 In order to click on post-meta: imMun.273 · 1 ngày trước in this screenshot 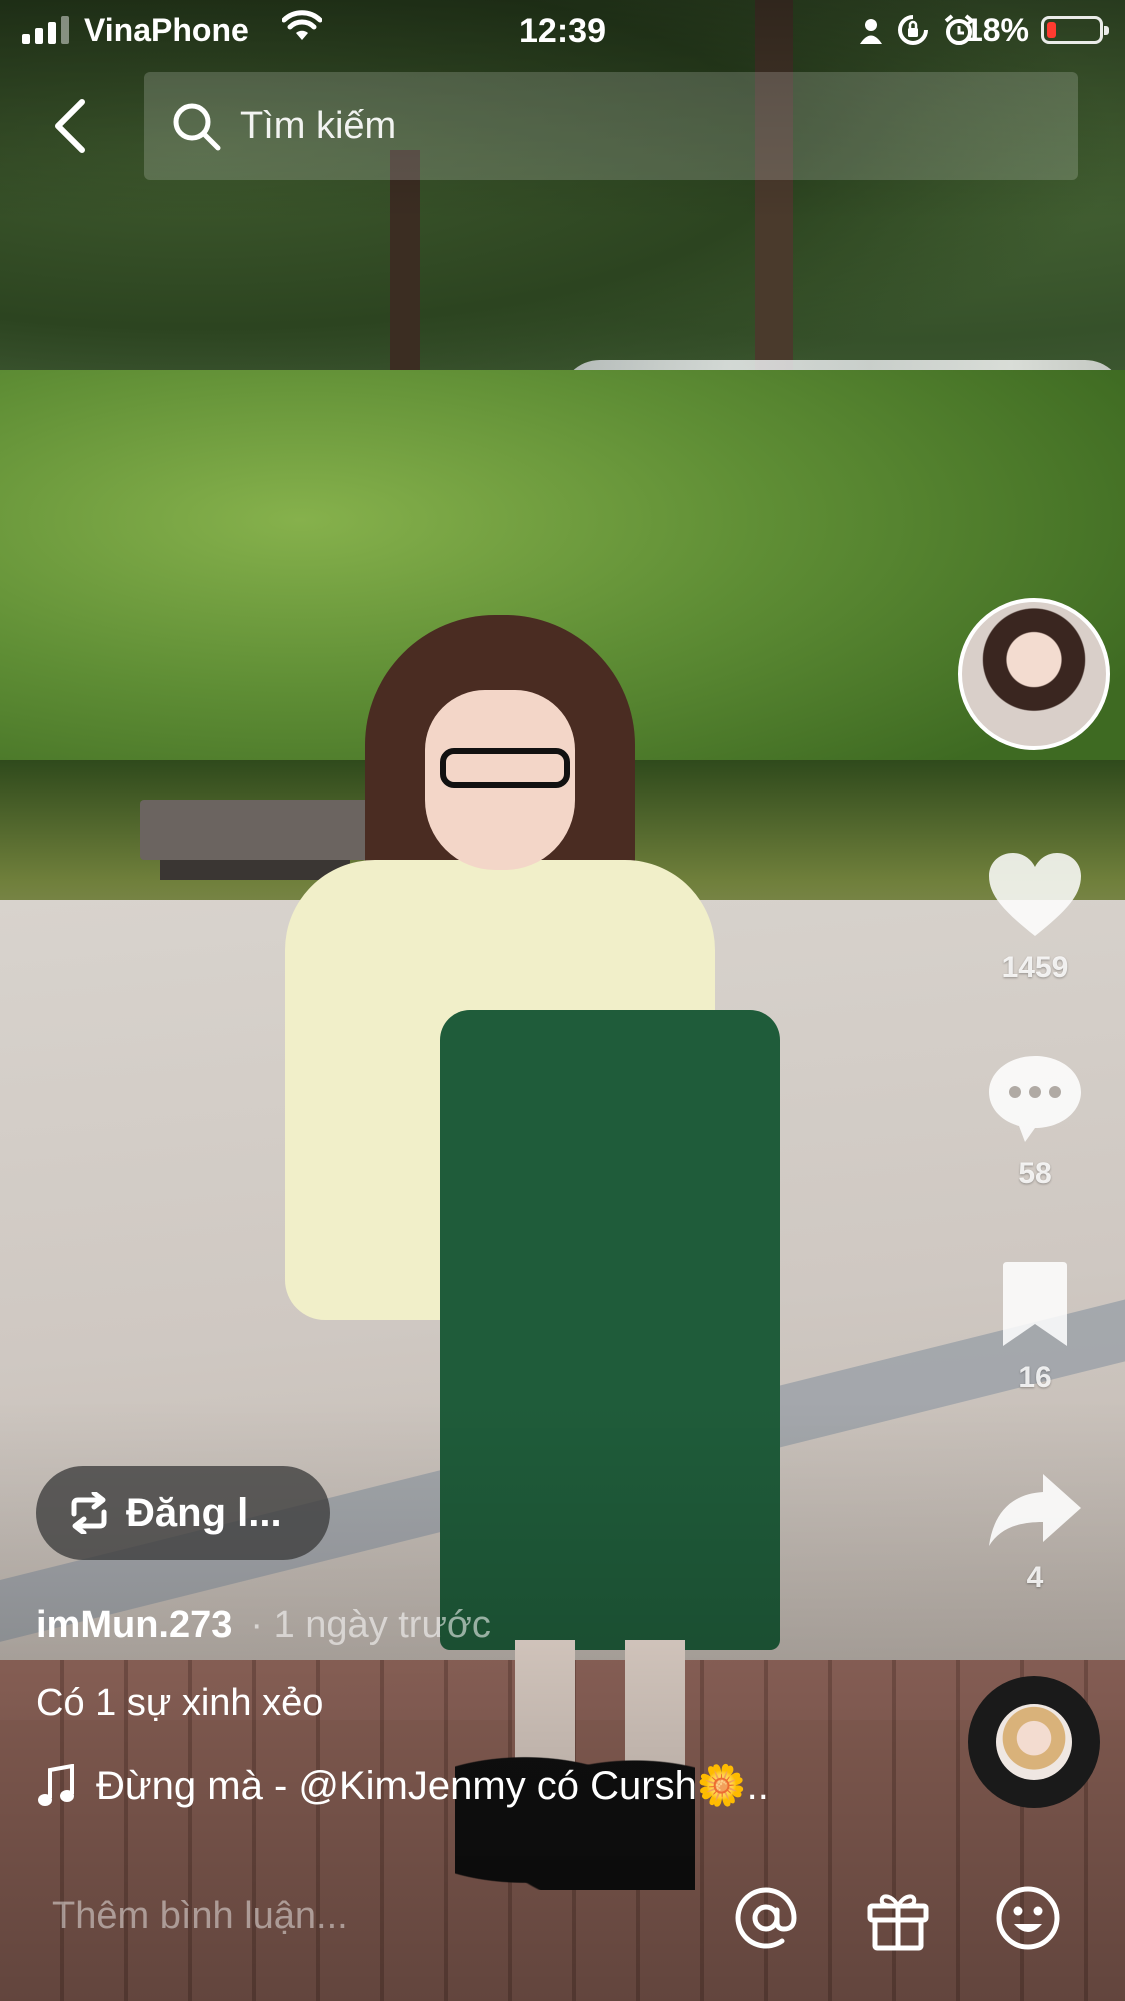, I will do `click(263, 1625)`.